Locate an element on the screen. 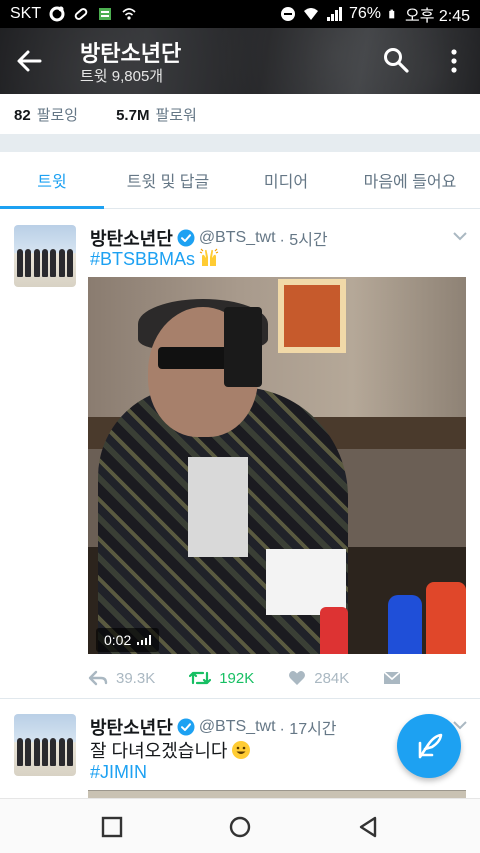 The height and width of the screenshot is (853, 480). tweet-timestamp: · 5시간 is located at coordinates (303, 240).